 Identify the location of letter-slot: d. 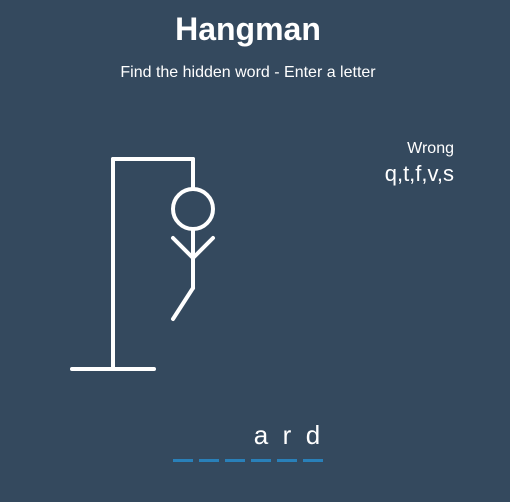
(313, 441).